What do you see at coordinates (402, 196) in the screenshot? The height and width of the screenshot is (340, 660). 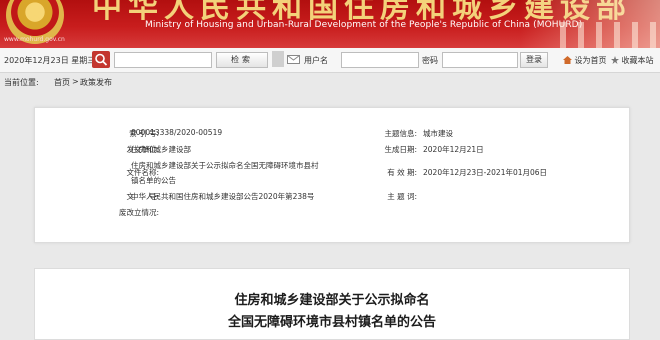 I see `keywords-label: 主 题 词:` at bounding box center [402, 196].